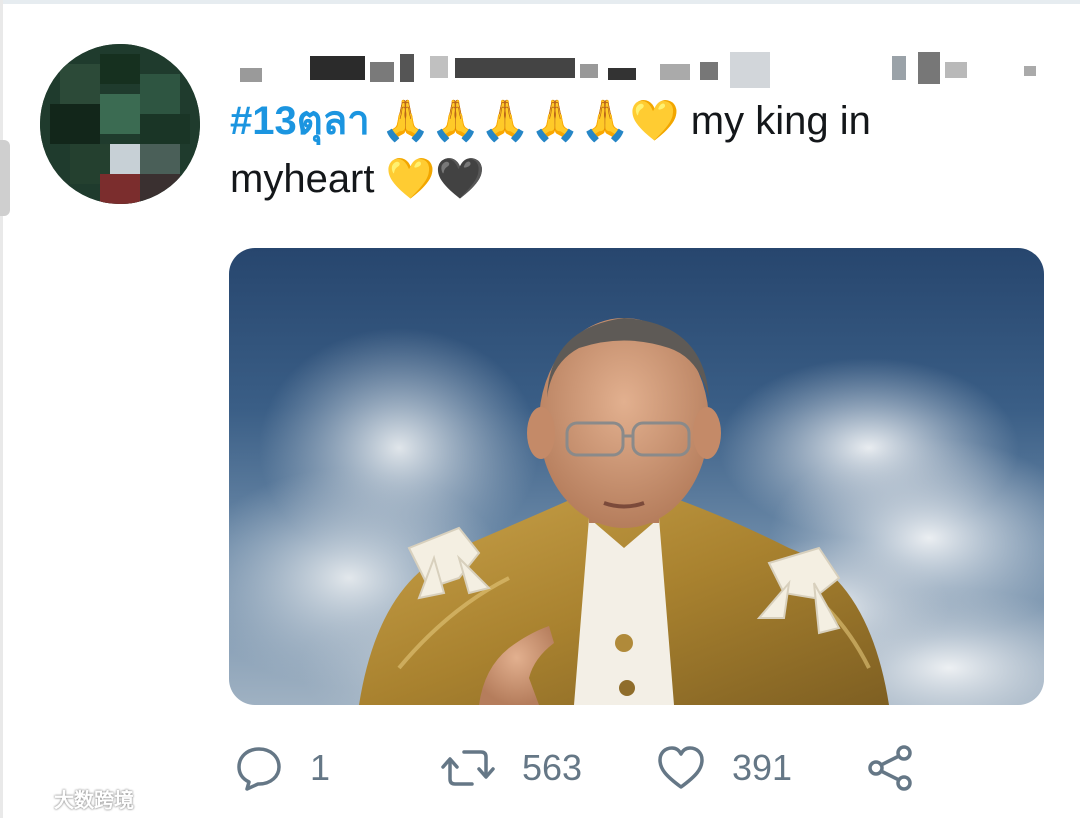 The height and width of the screenshot is (818, 1080). What do you see at coordinates (5, 178) in the screenshot?
I see `left-edge-handle` at bounding box center [5, 178].